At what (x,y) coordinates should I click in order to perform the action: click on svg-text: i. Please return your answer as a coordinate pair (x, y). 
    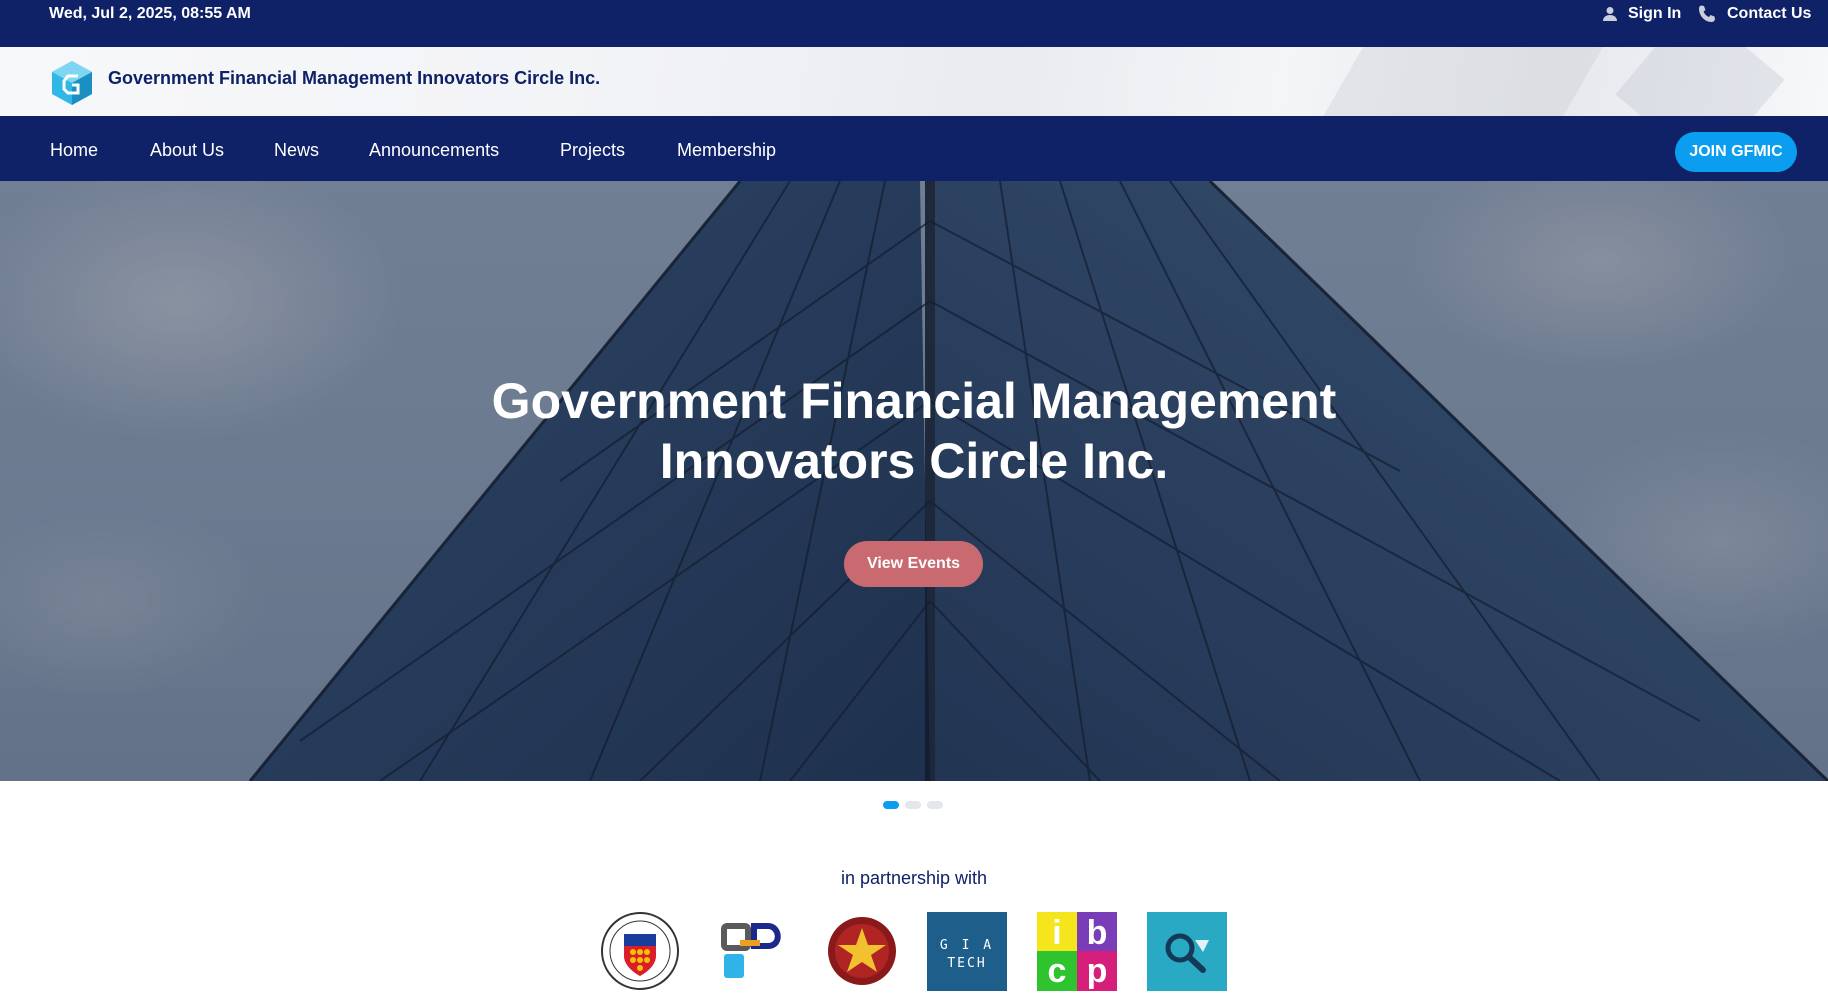
    Looking at the image, I should click on (1056, 933).